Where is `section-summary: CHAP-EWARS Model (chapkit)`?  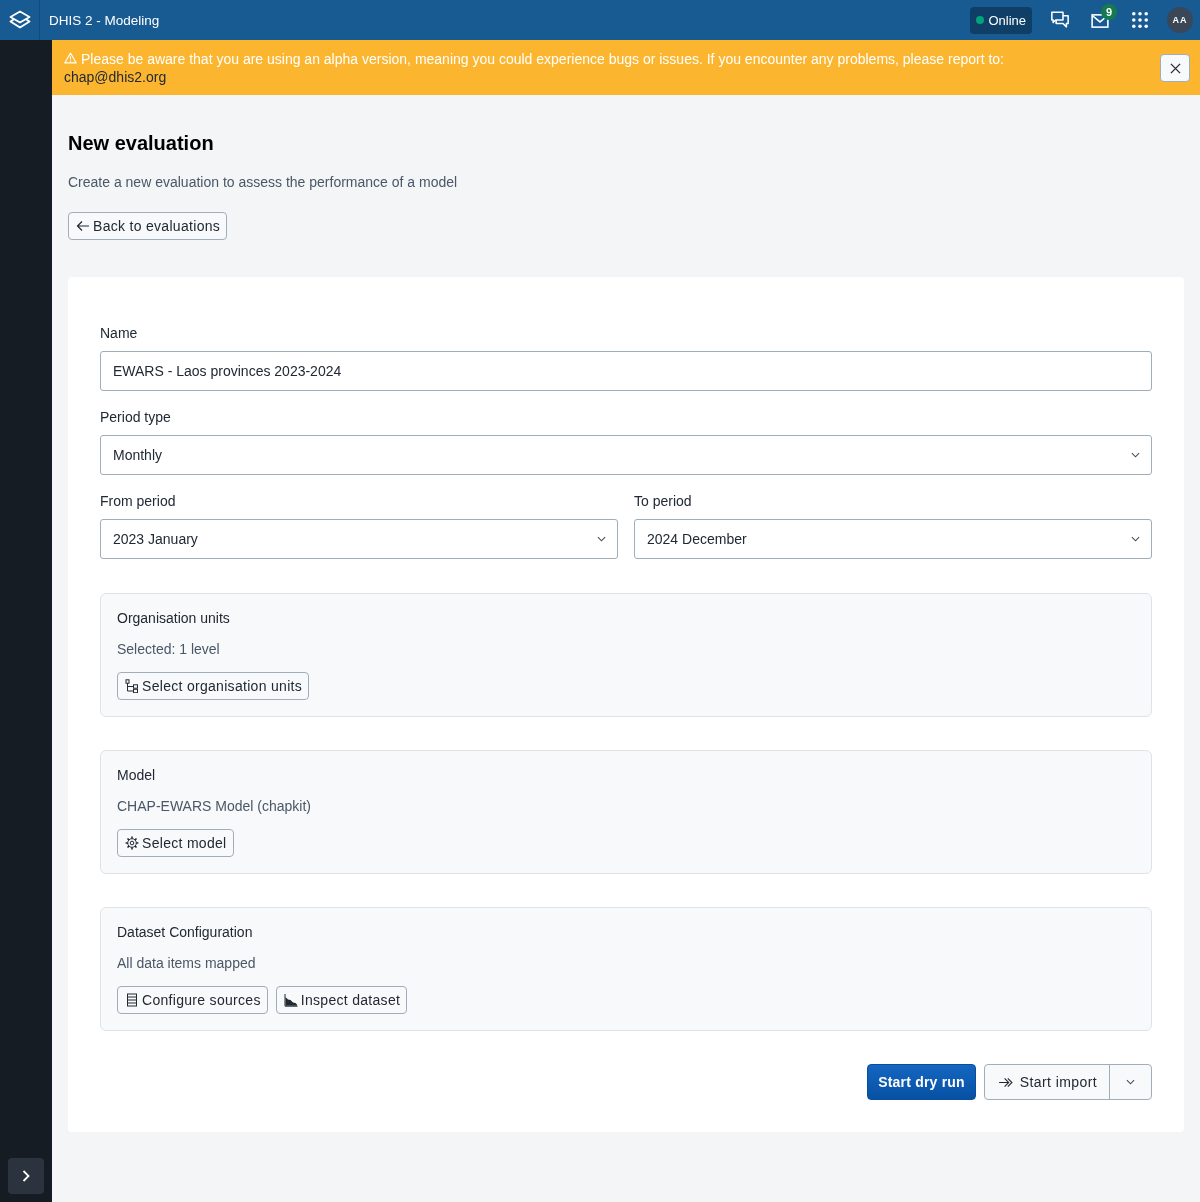
section-summary: CHAP-EWARS Model (chapkit) is located at coordinates (214, 806).